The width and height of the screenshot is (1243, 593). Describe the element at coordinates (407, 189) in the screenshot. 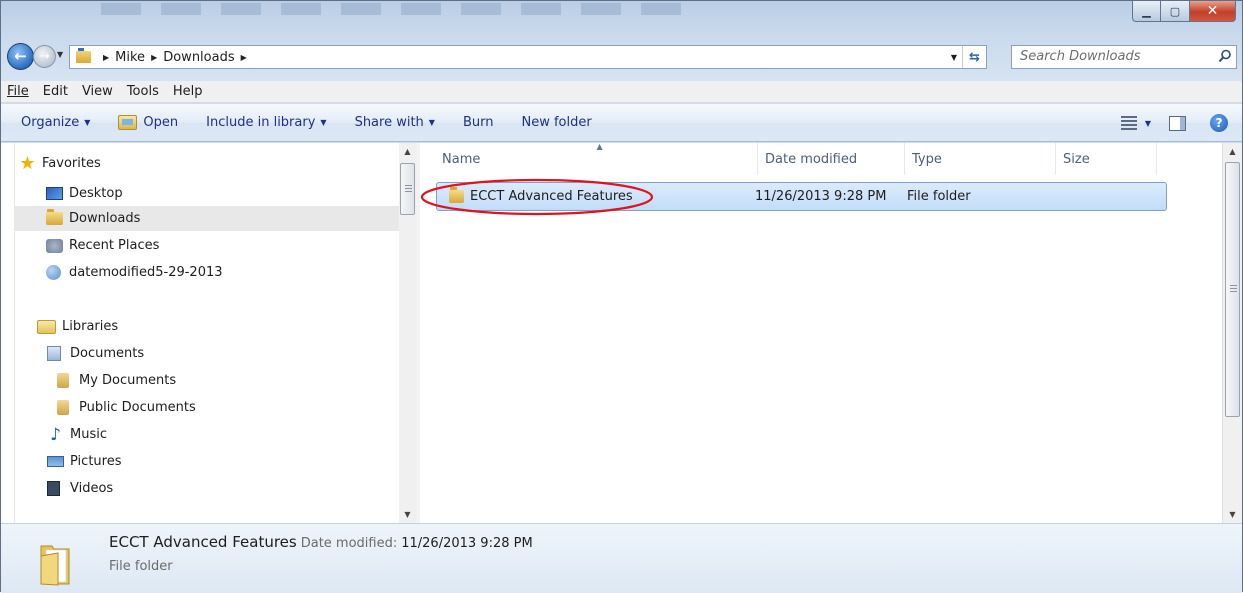

I see `nav-scroll-thumb` at that location.